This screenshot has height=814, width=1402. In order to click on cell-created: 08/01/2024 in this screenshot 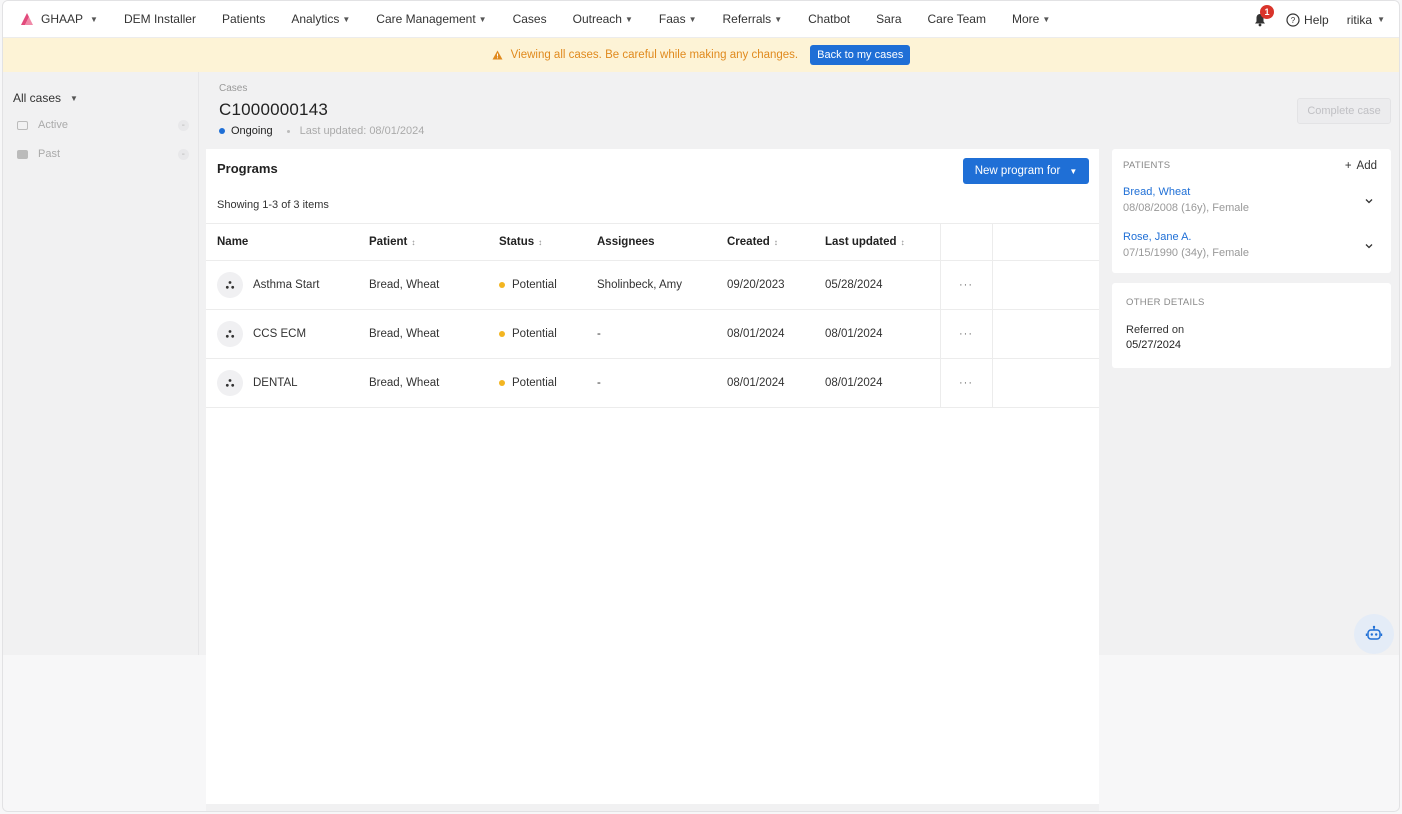, I will do `click(776, 383)`.